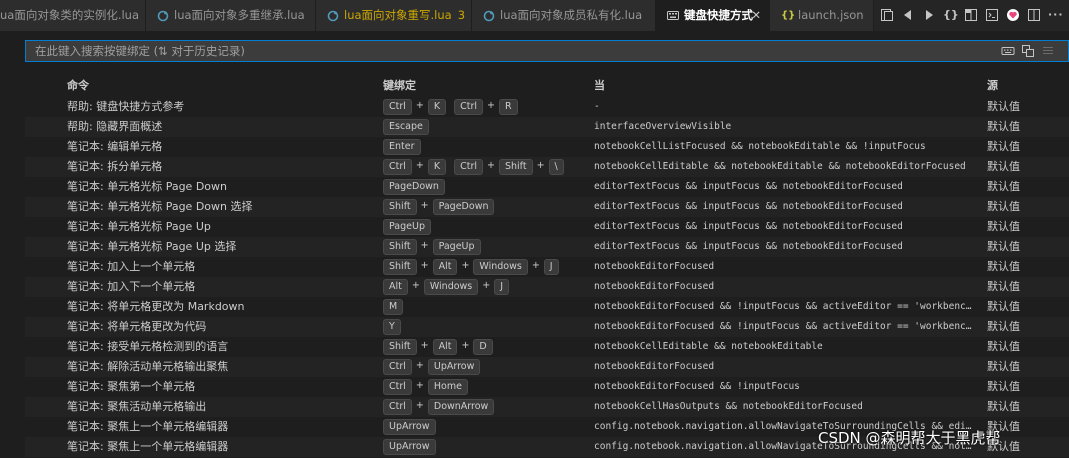  What do you see at coordinates (399, 85) in the screenshot?
I see `header-keybinding: 键绑定` at bounding box center [399, 85].